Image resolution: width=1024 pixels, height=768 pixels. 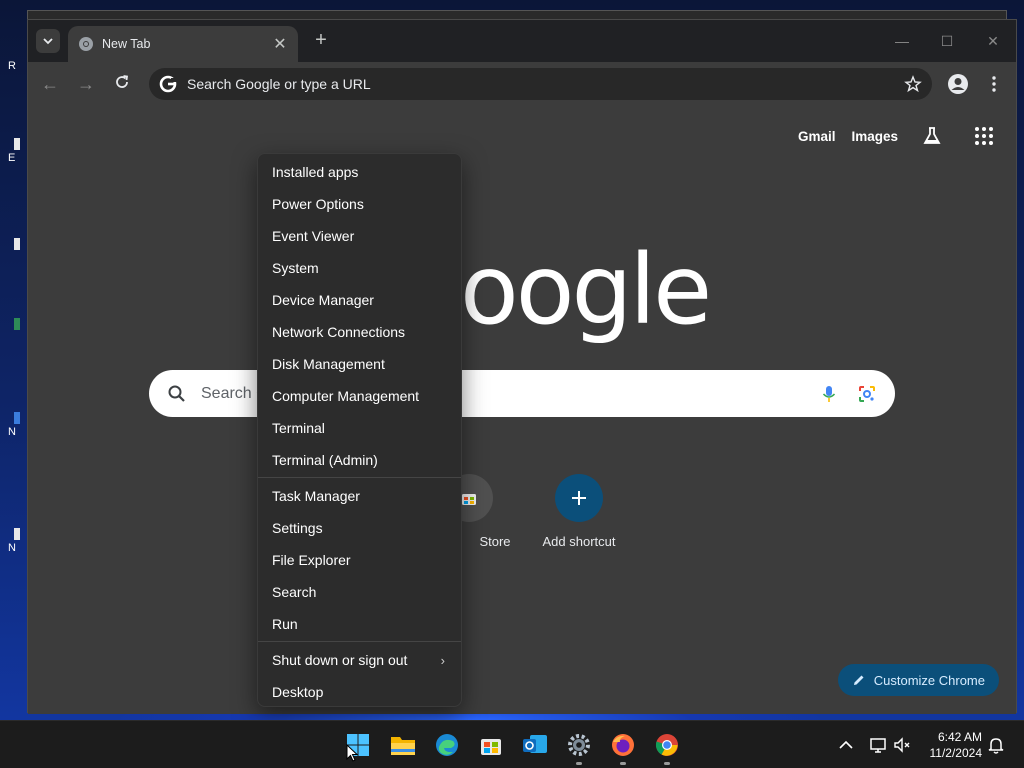 What do you see at coordinates (352, 753) in the screenshot?
I see `mouse-cursor-icon` at bounding box center [352, 753].